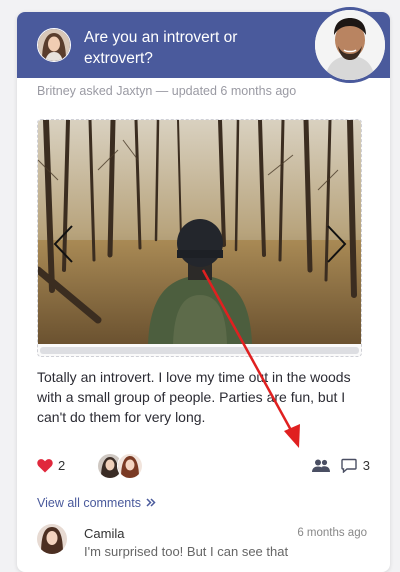 The height and width of the screenshot is (572, 400). What do you see at coordinates (54, 45) in the screenshot?
I see `asker-avatar` at bounding box center [54, 45].